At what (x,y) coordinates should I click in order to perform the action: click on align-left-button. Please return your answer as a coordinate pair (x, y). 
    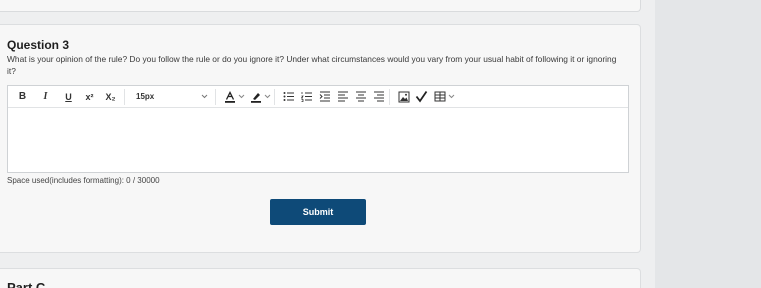
    Looking at the image, I should click on (342, 97).